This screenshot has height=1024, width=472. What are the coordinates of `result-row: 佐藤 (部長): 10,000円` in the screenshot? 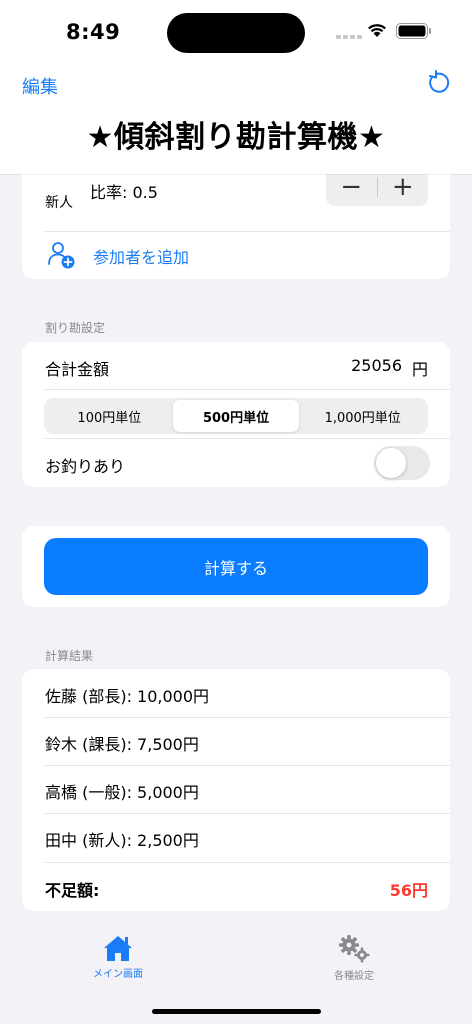 It's located at (236, 693).